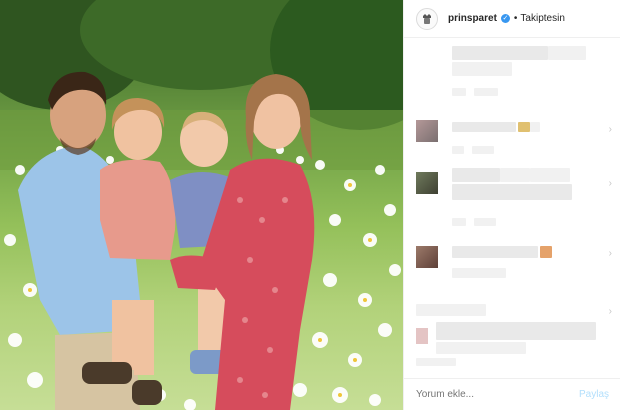  I want to click on post-header: prinsparet ✓ • Takiptesin, so click(512, 19).